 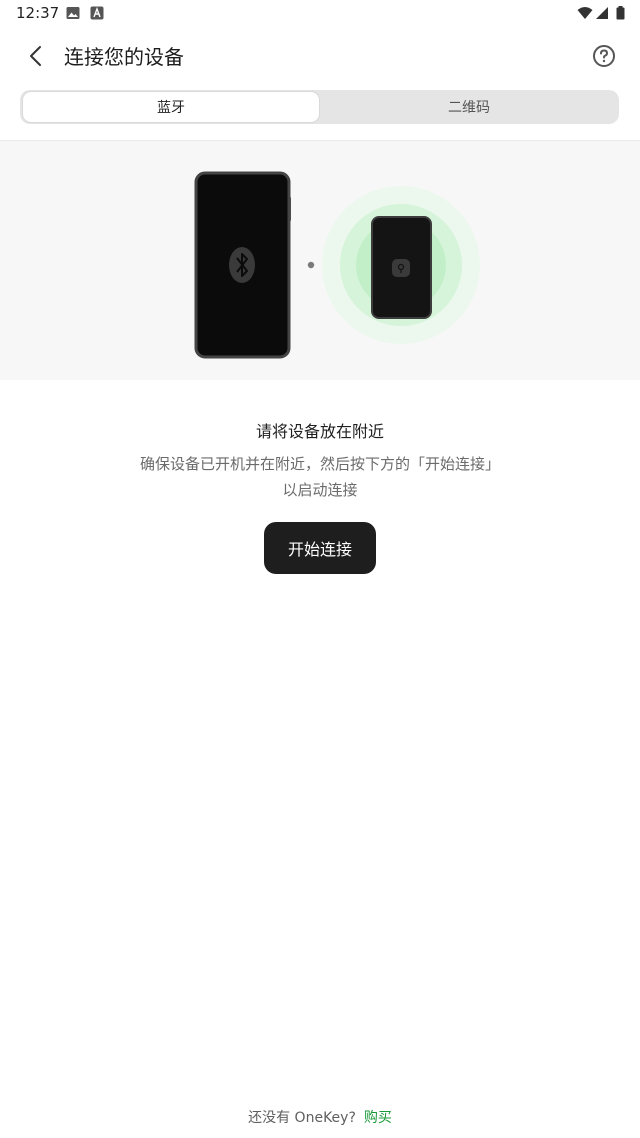 I want to click on page-title: 连接您的设备, so click(x=124, y=57).